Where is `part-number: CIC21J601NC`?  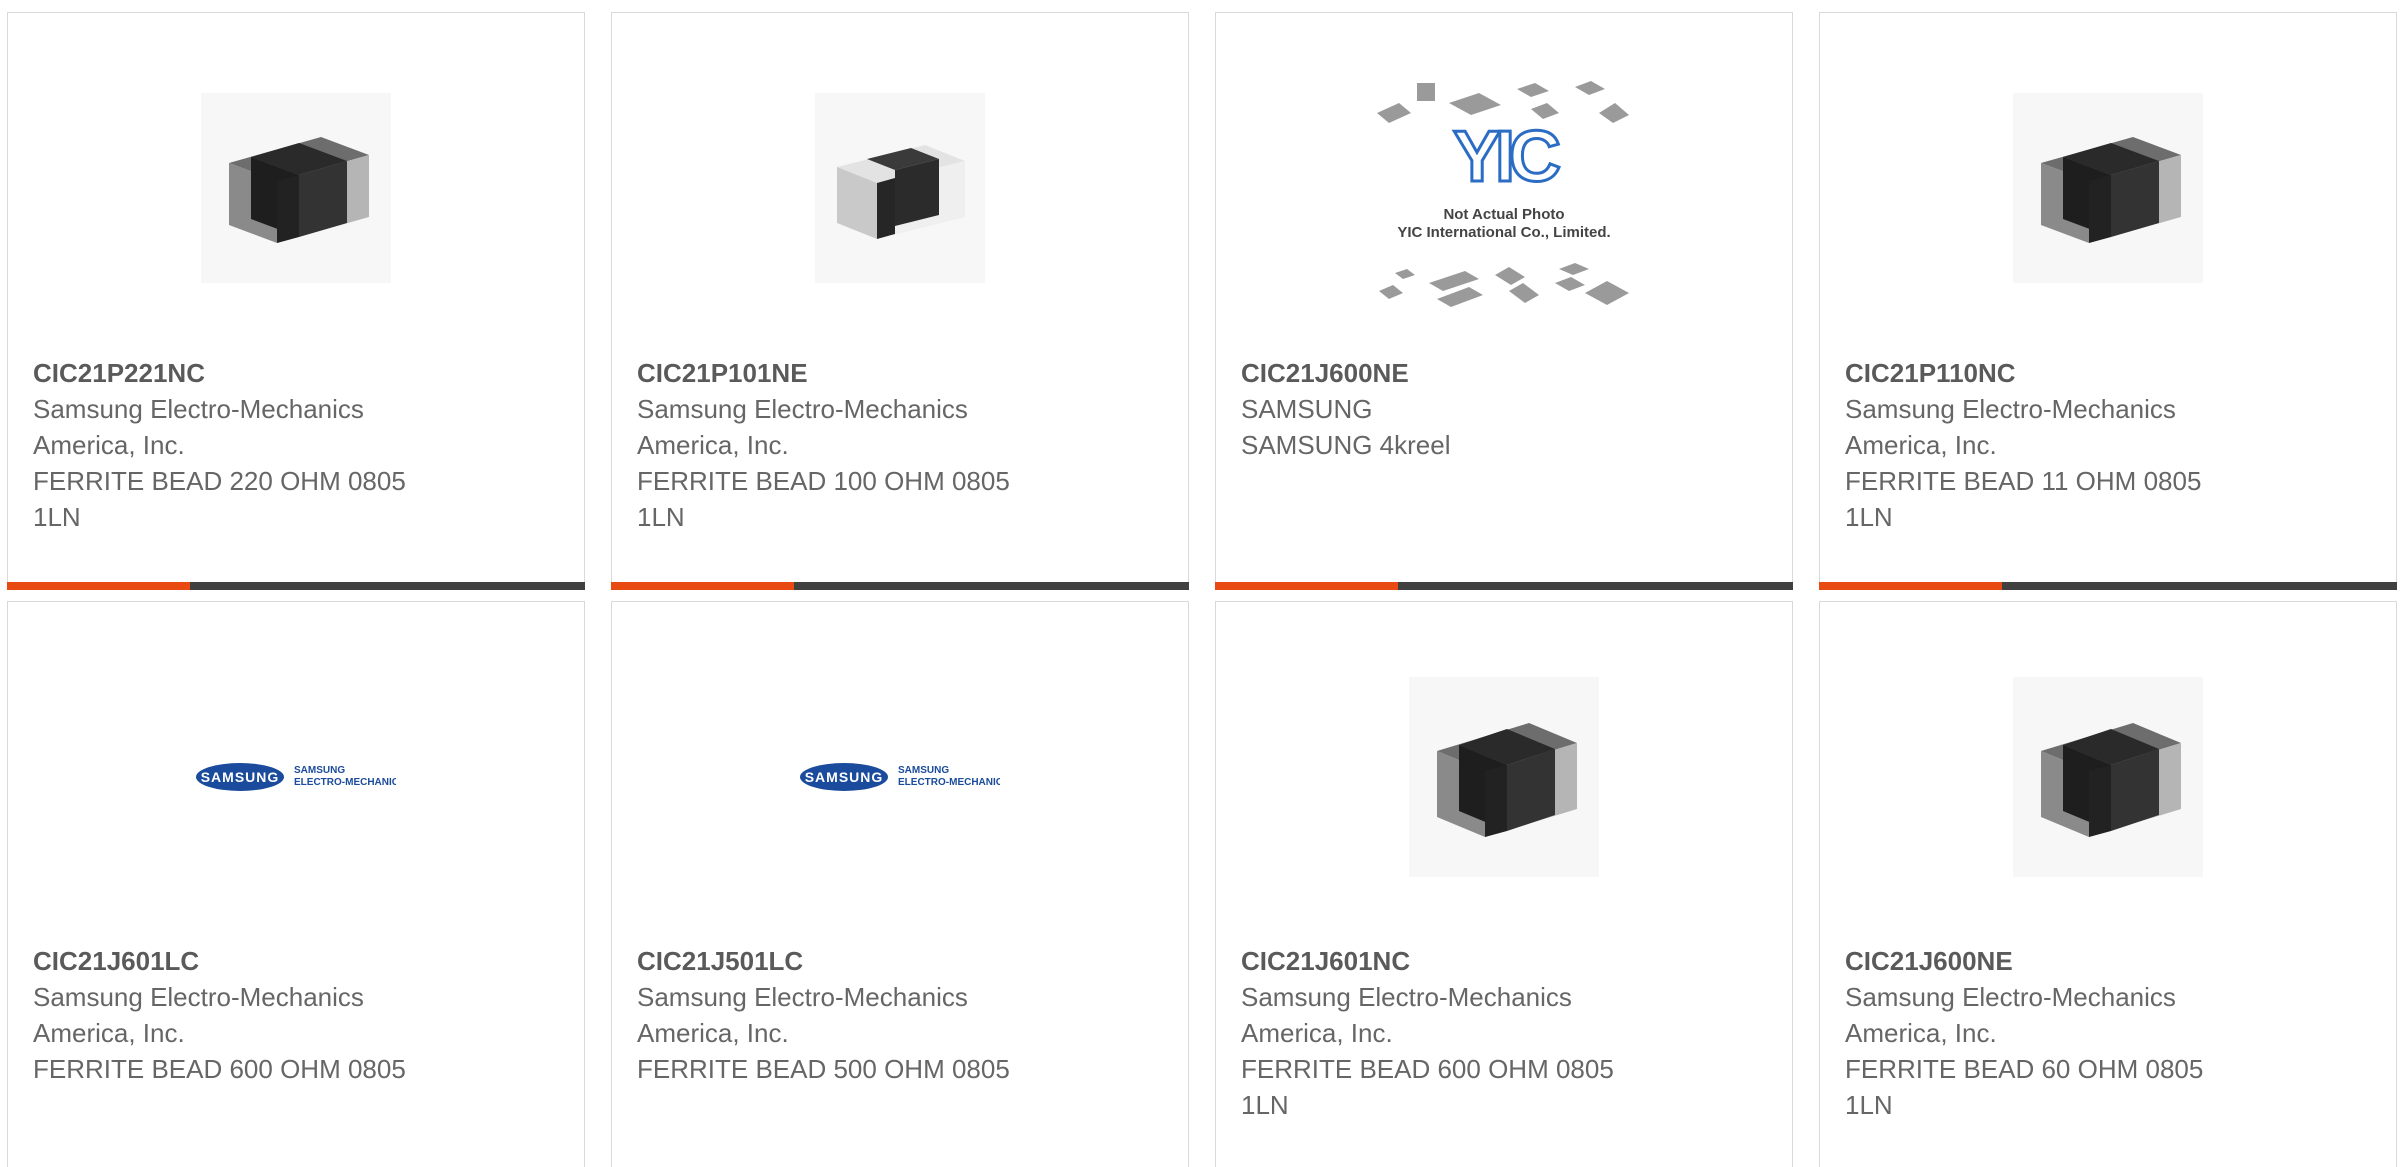
part-number: CIC21J601NC is located at coordinates (1456, 961).